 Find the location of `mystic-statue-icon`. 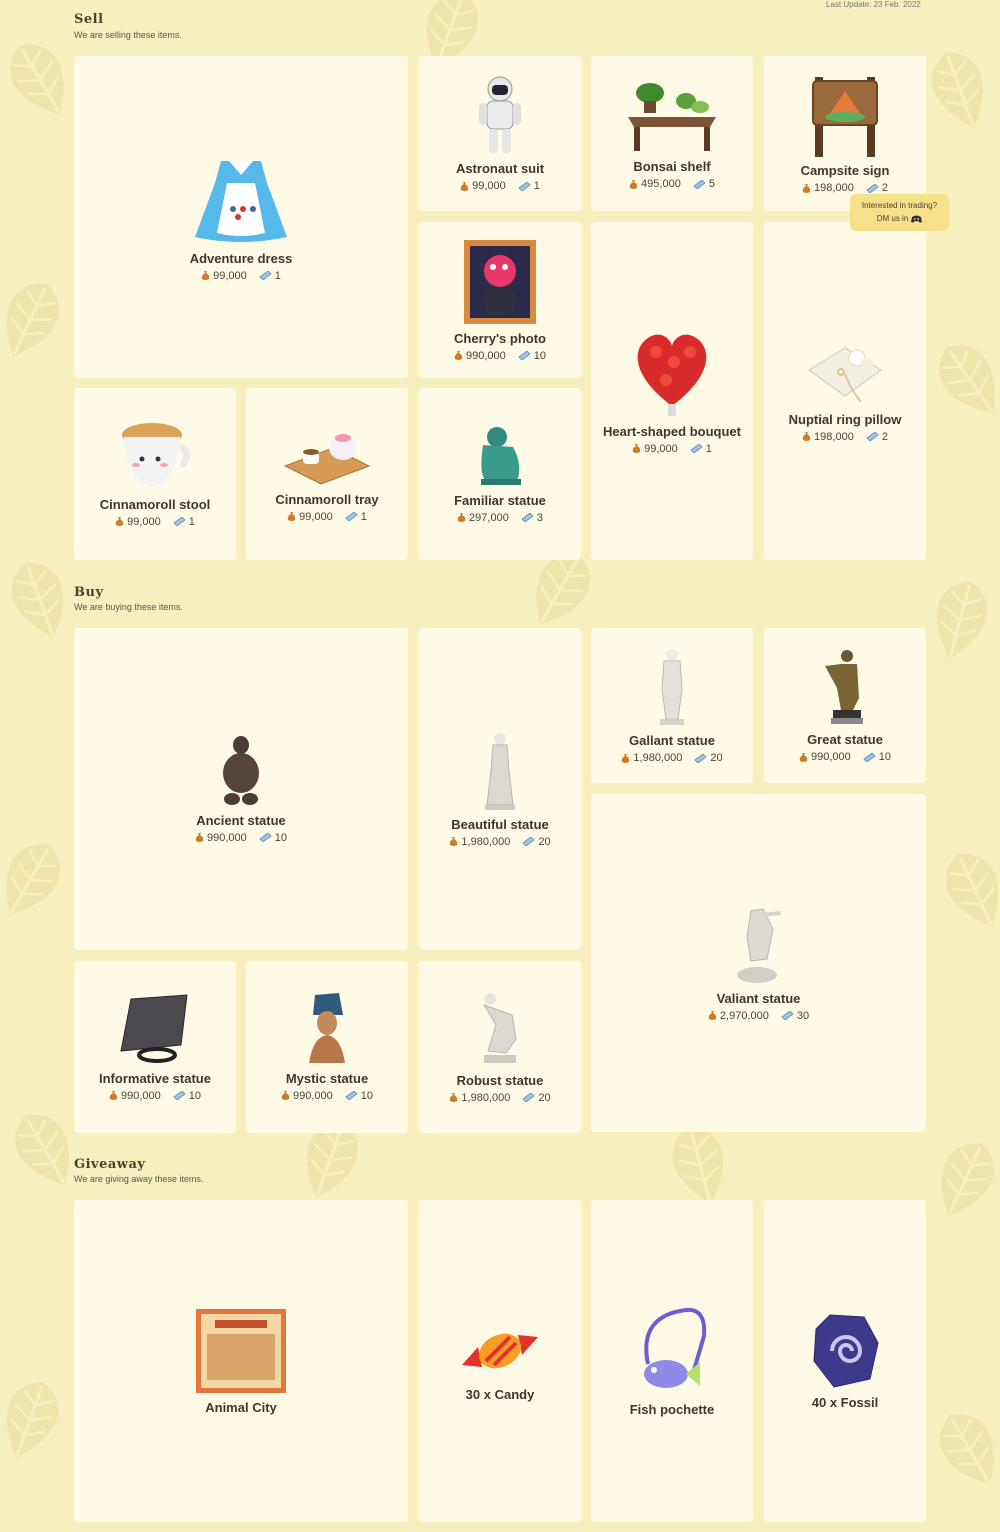

mystic-statue-icon is located at coordinates (327, 1028).